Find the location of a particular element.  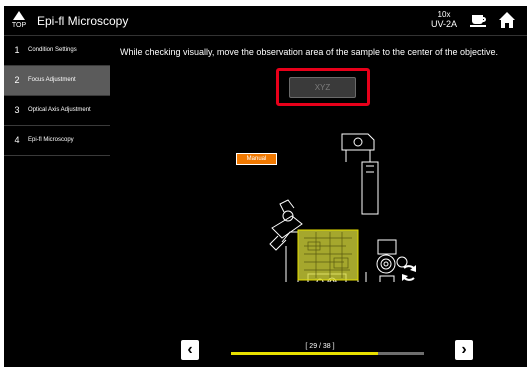

sidebar-item-focus-adjustment: 2 Focus Adjustment is located at coordinates (57, 81).